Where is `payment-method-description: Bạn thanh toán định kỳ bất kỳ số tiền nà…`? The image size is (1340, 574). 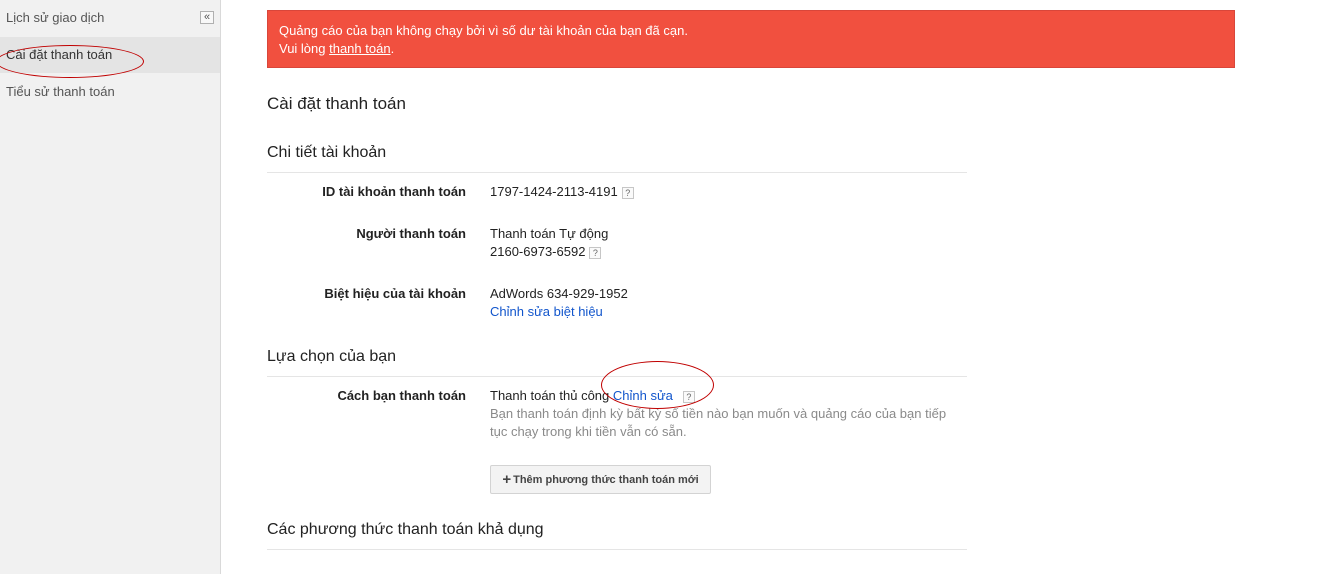 payment-method-description: Bạn thanh toán định kỳ bất kỳ số tiền nà… is located at coordinates (718, 422).